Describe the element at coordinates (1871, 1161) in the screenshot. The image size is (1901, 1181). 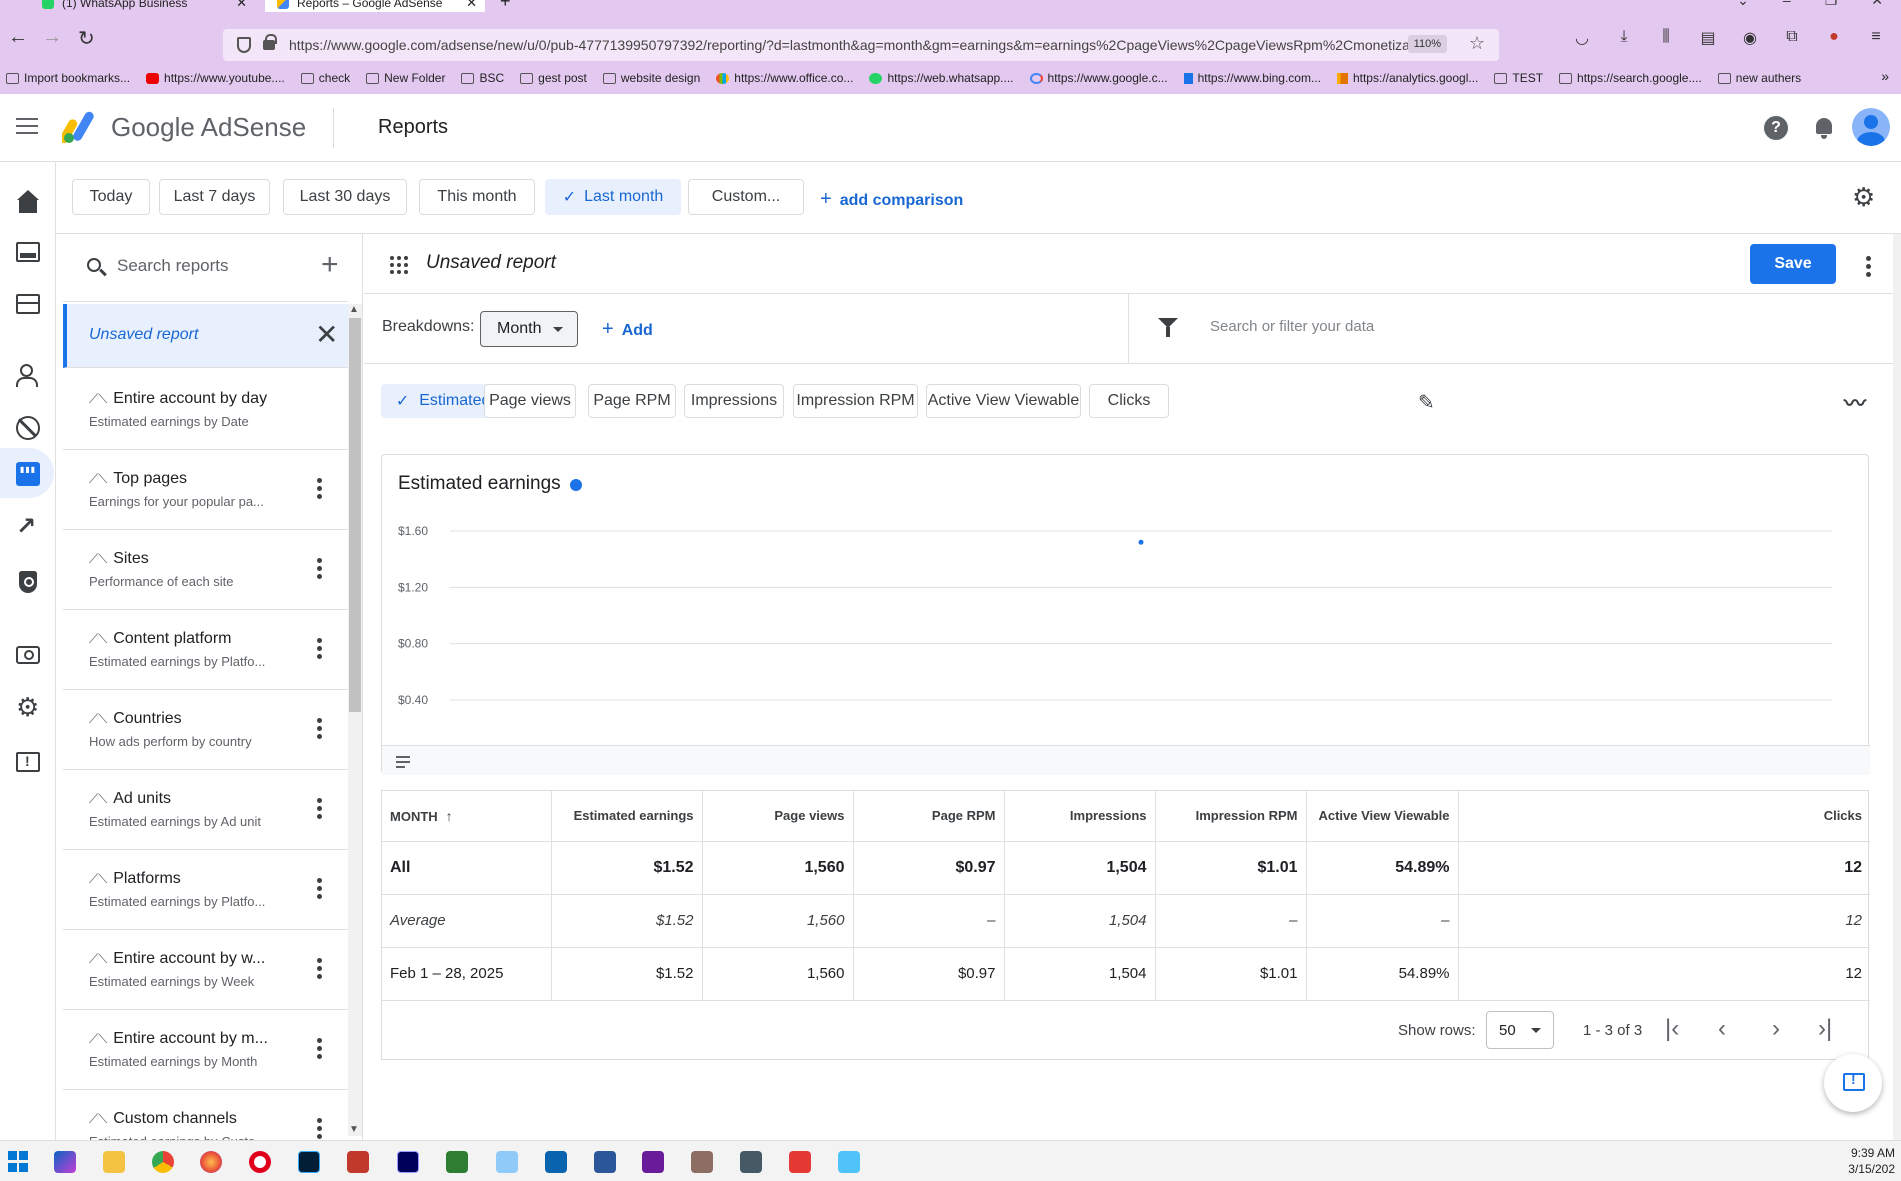
I see `system-clock: 9:39 AM 3/15/202` at that location.